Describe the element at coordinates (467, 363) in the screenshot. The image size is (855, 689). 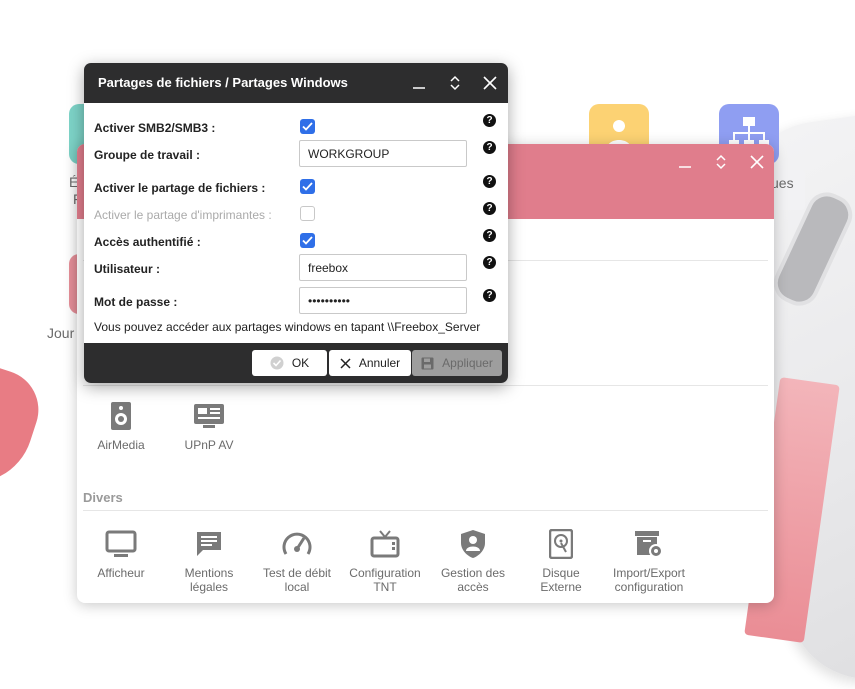
I see `apply-button-label: Appliquer` at that location.